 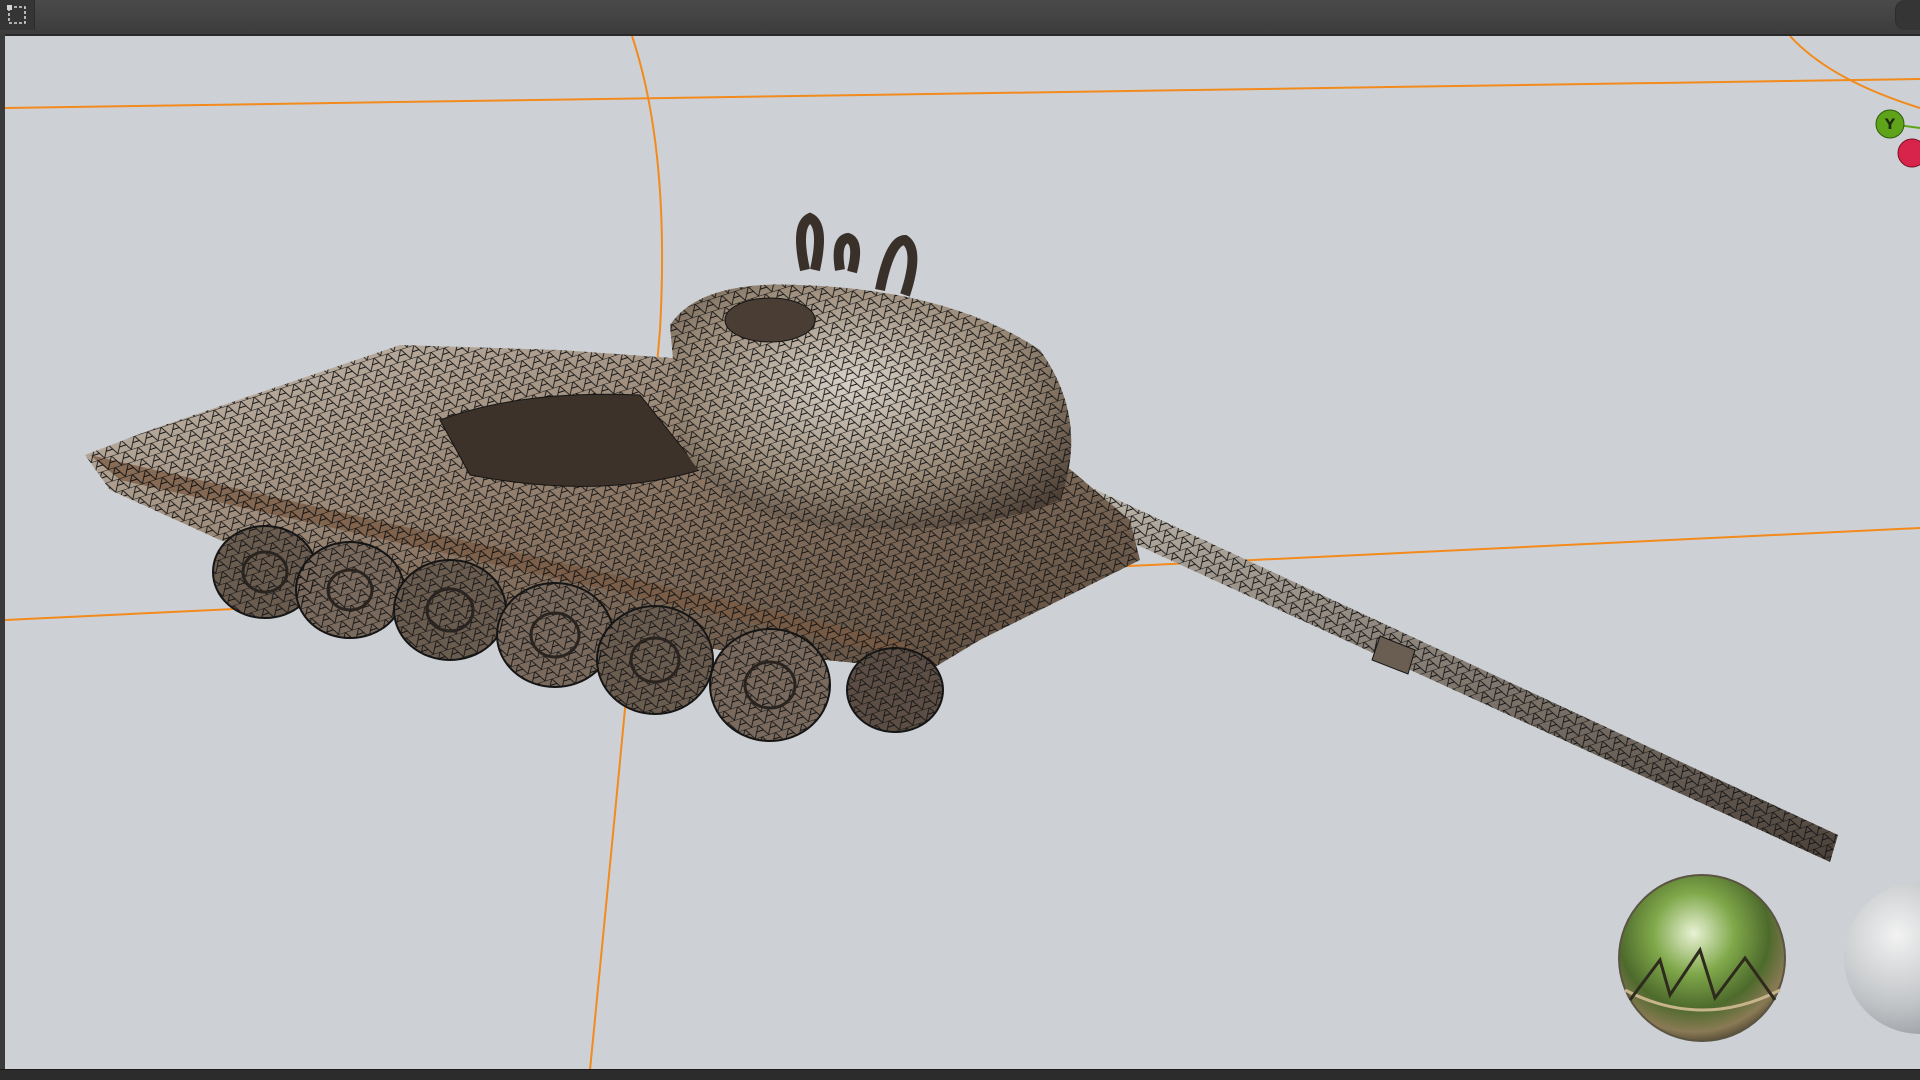 I want to click on bottom-status-bar, so click(x=960, y=1074).